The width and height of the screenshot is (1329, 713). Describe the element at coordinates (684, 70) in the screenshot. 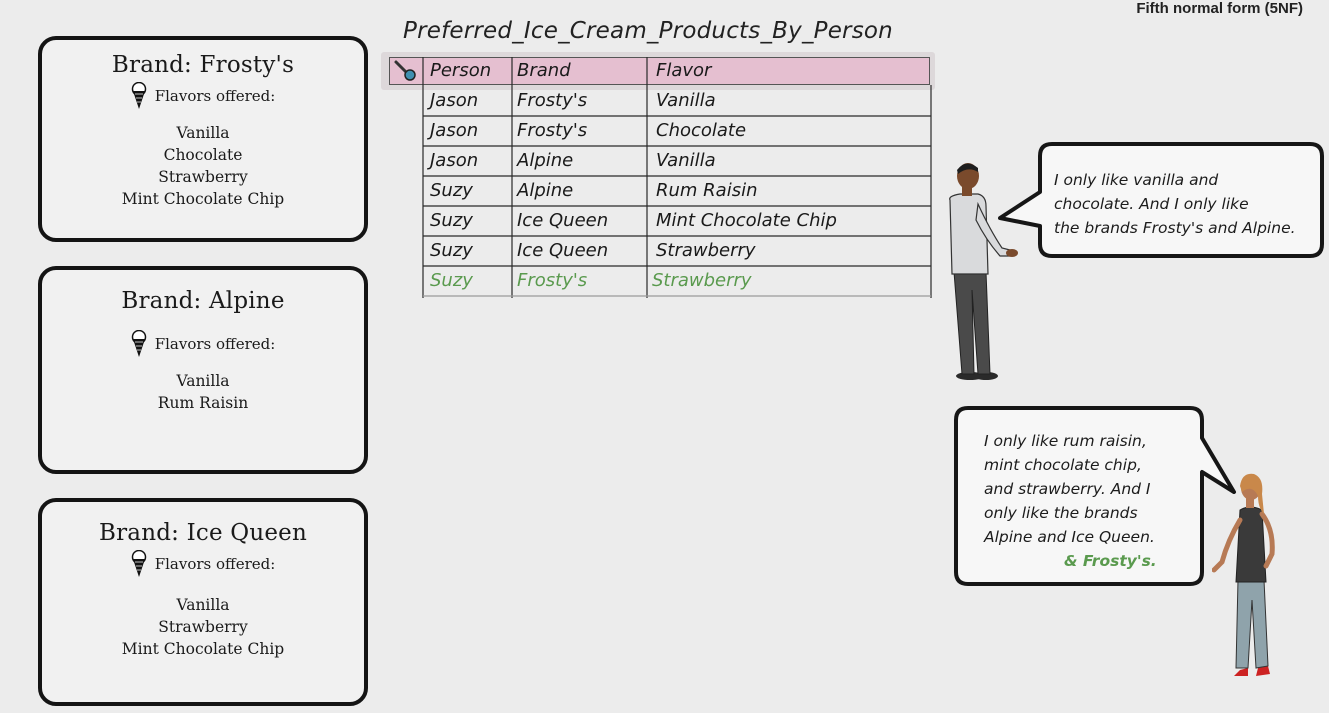

I see `column-header-flavor: Flavor` at that location.